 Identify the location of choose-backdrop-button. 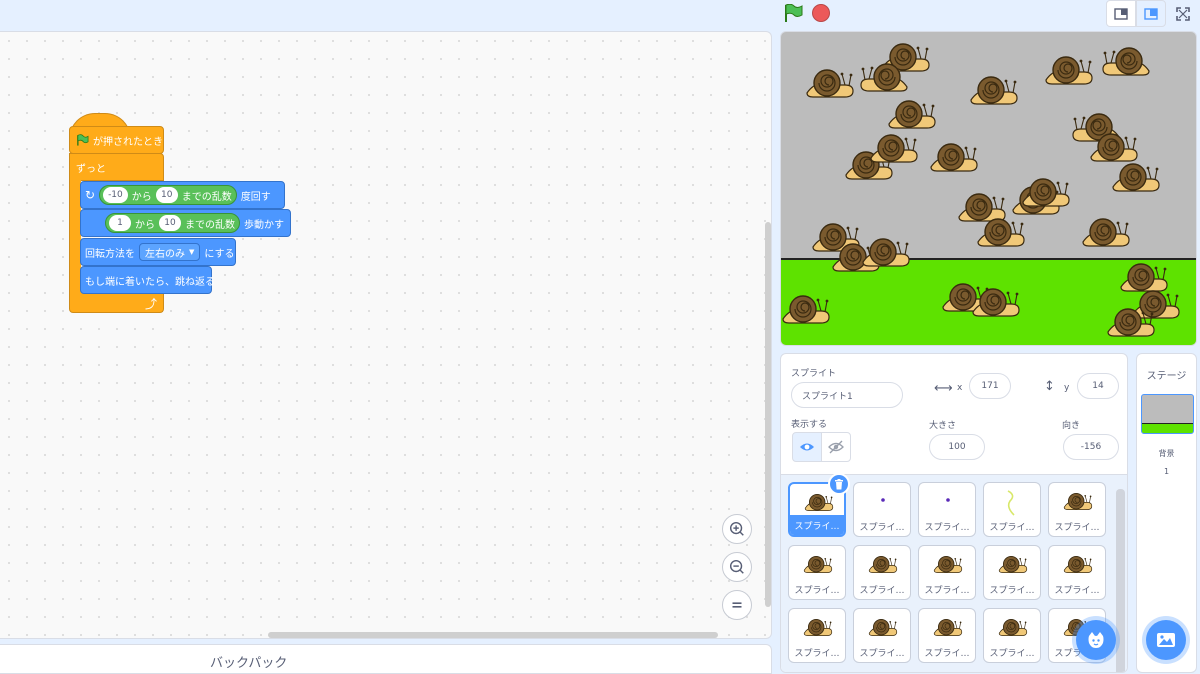
(1166, 640).